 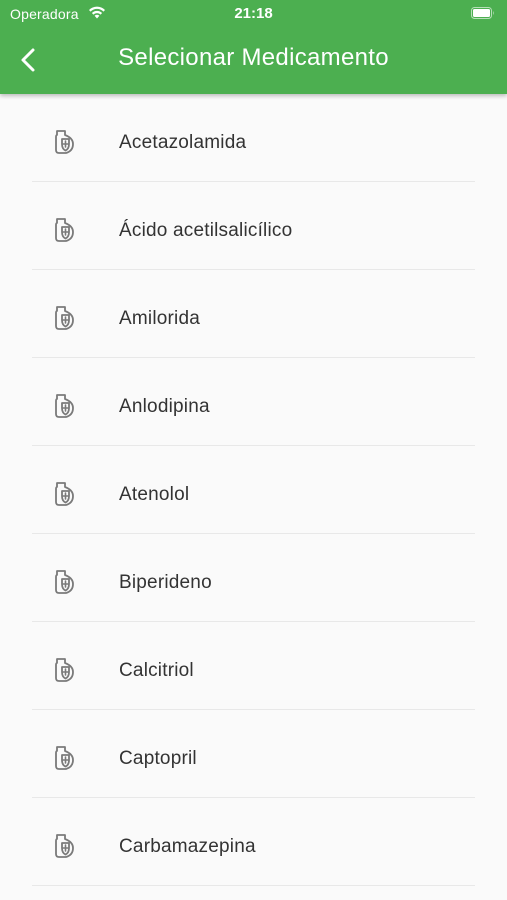 I want to click on medication-item: Calcitriol, so click(x=253, y=666).